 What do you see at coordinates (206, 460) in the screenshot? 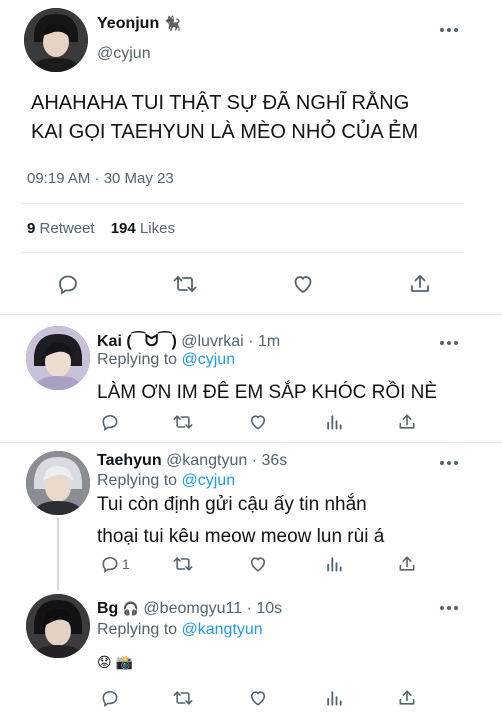
I see `reply-author-handle: @kangtyun` at bounding box center [206, 460].